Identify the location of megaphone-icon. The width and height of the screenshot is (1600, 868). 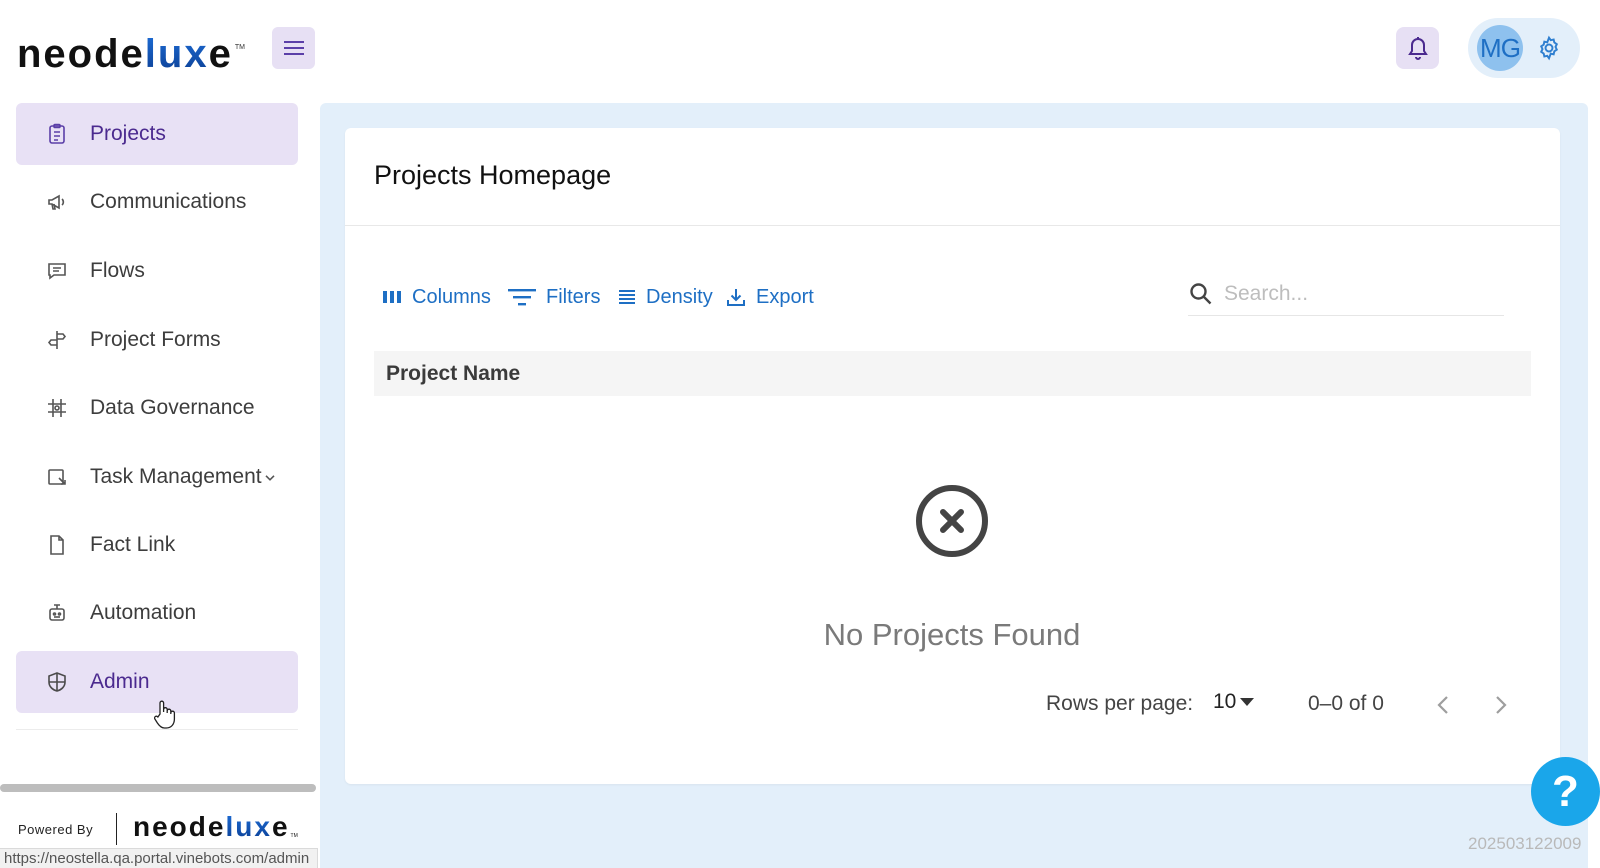
(56, 202).